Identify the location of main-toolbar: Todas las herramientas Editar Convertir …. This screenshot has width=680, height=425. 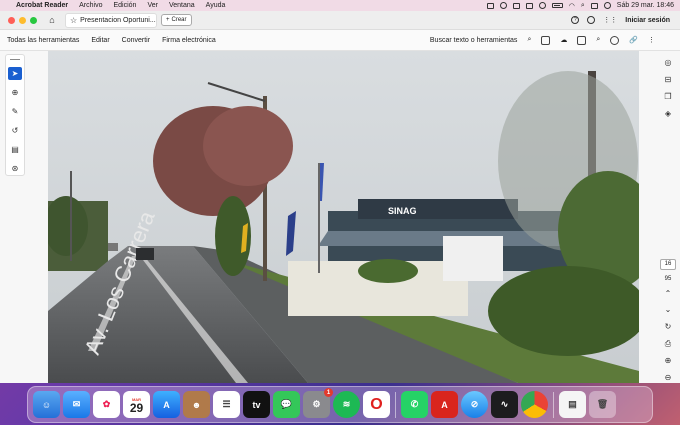
(340, 40).